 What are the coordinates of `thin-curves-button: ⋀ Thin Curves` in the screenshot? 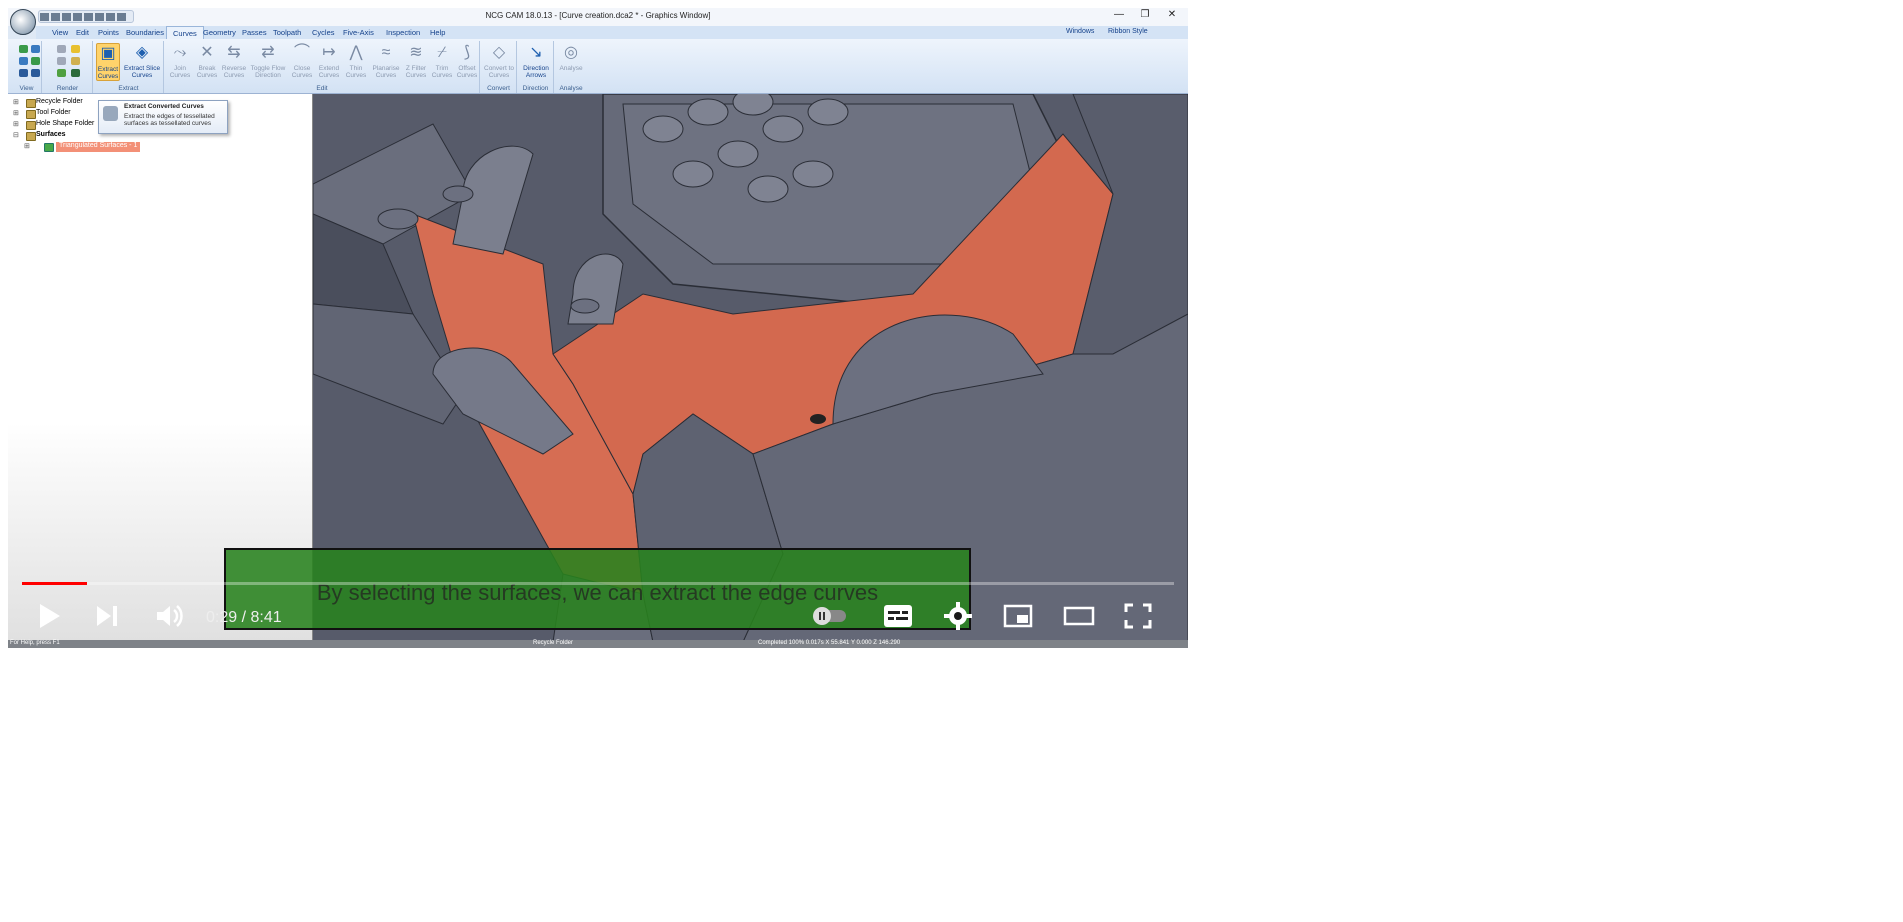 It's located at (356, 62).